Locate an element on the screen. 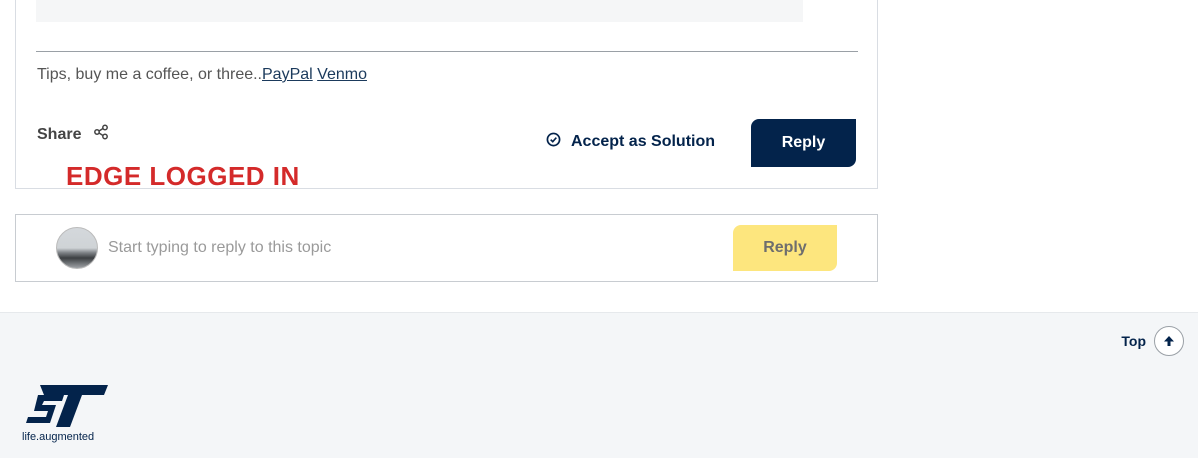 This screenshot has height=458, width=1198. share-button: Share is located at coordinates (73, 134).